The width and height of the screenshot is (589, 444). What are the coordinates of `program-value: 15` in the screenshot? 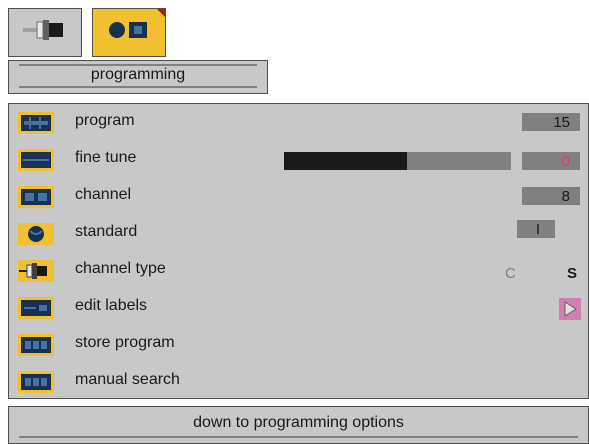 It's located at (551, 122).